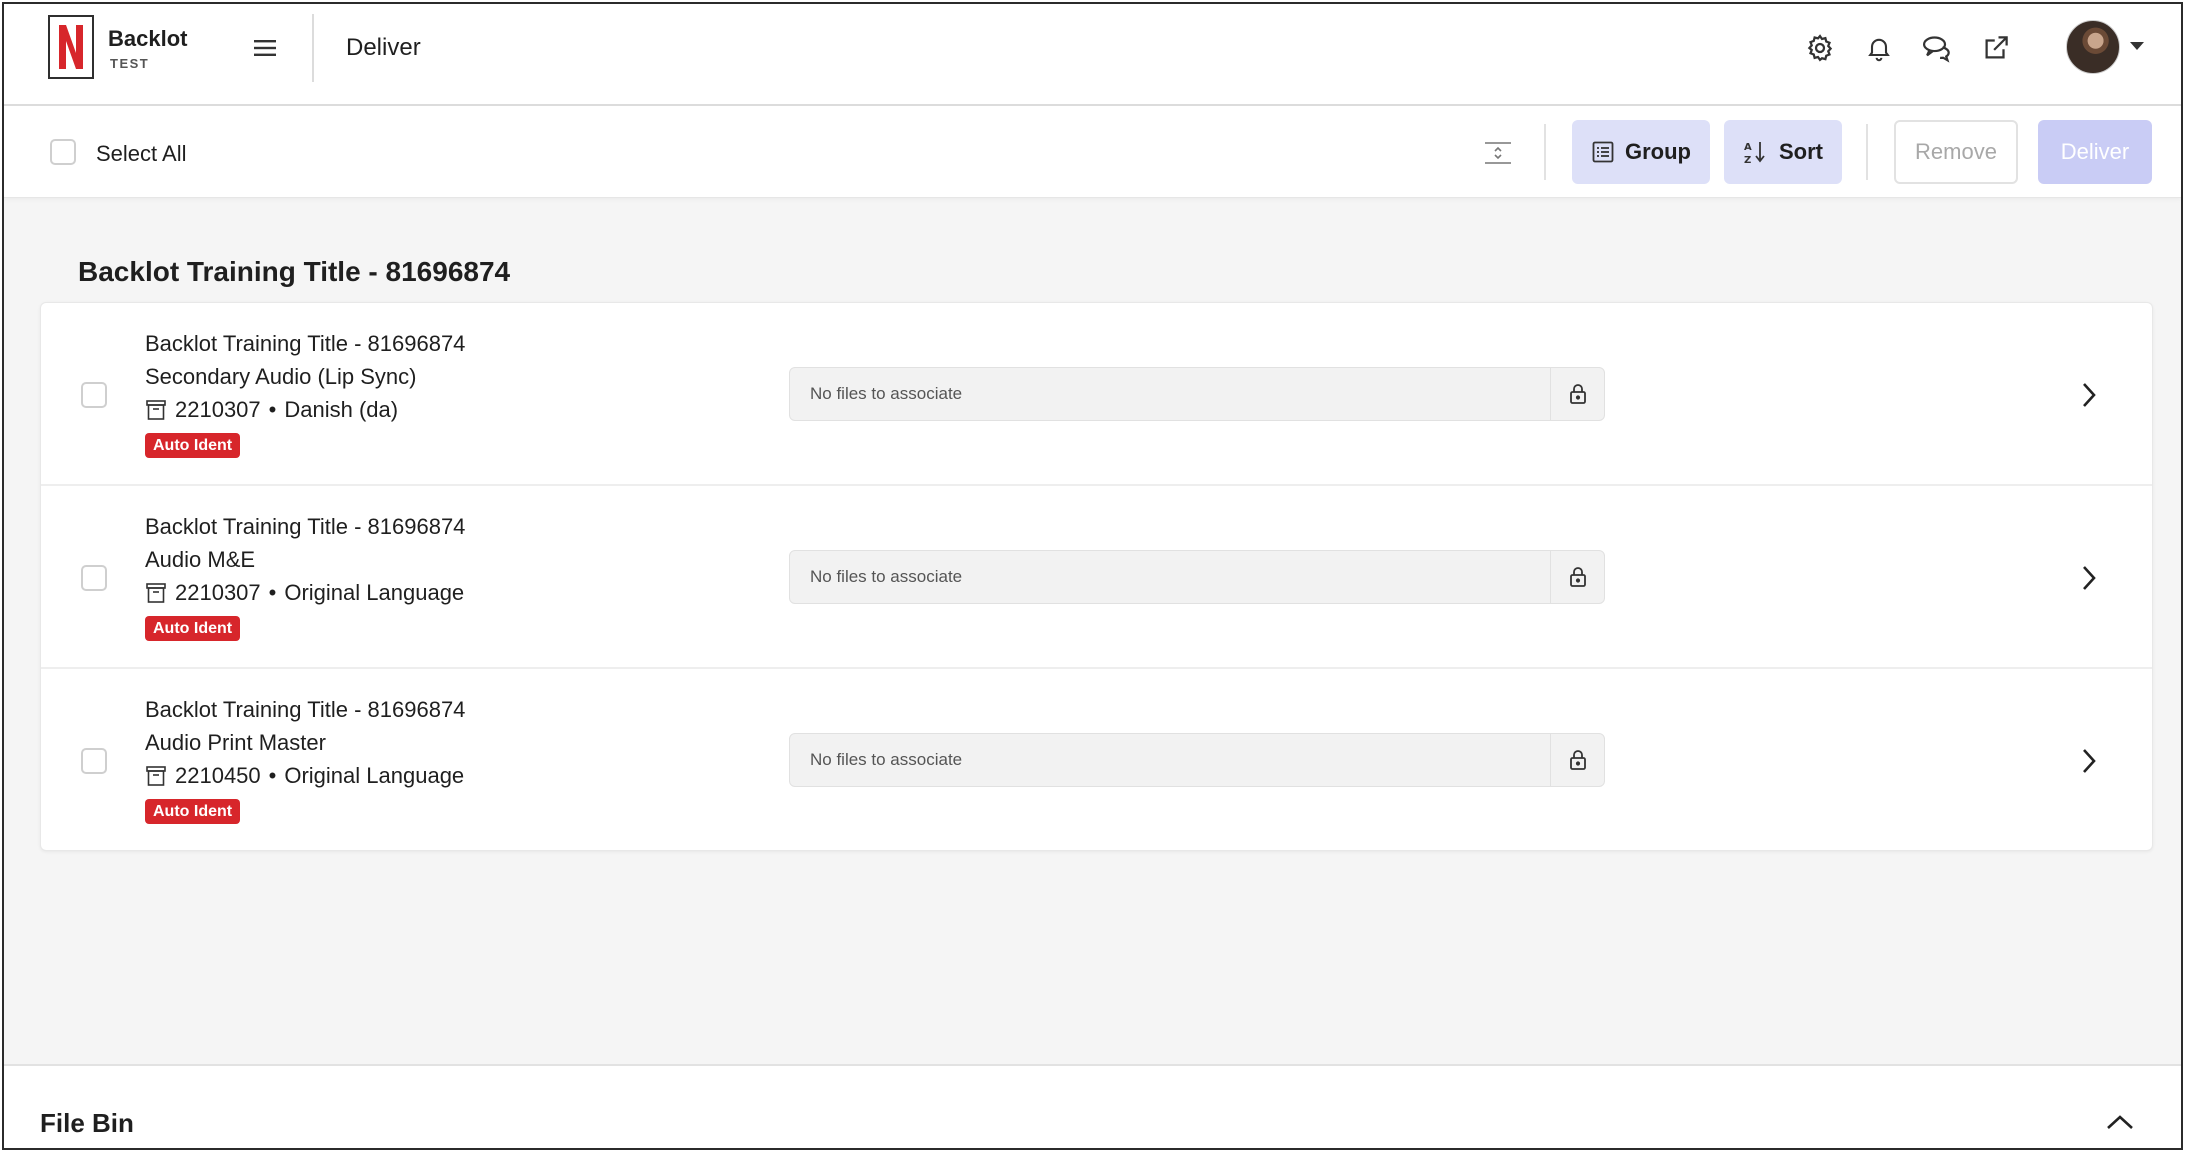 This screenshot has height=1152, width=2188. Describe the element at coordinates (2093, 47) in the screenshot. I see `user-avatar` at that location.